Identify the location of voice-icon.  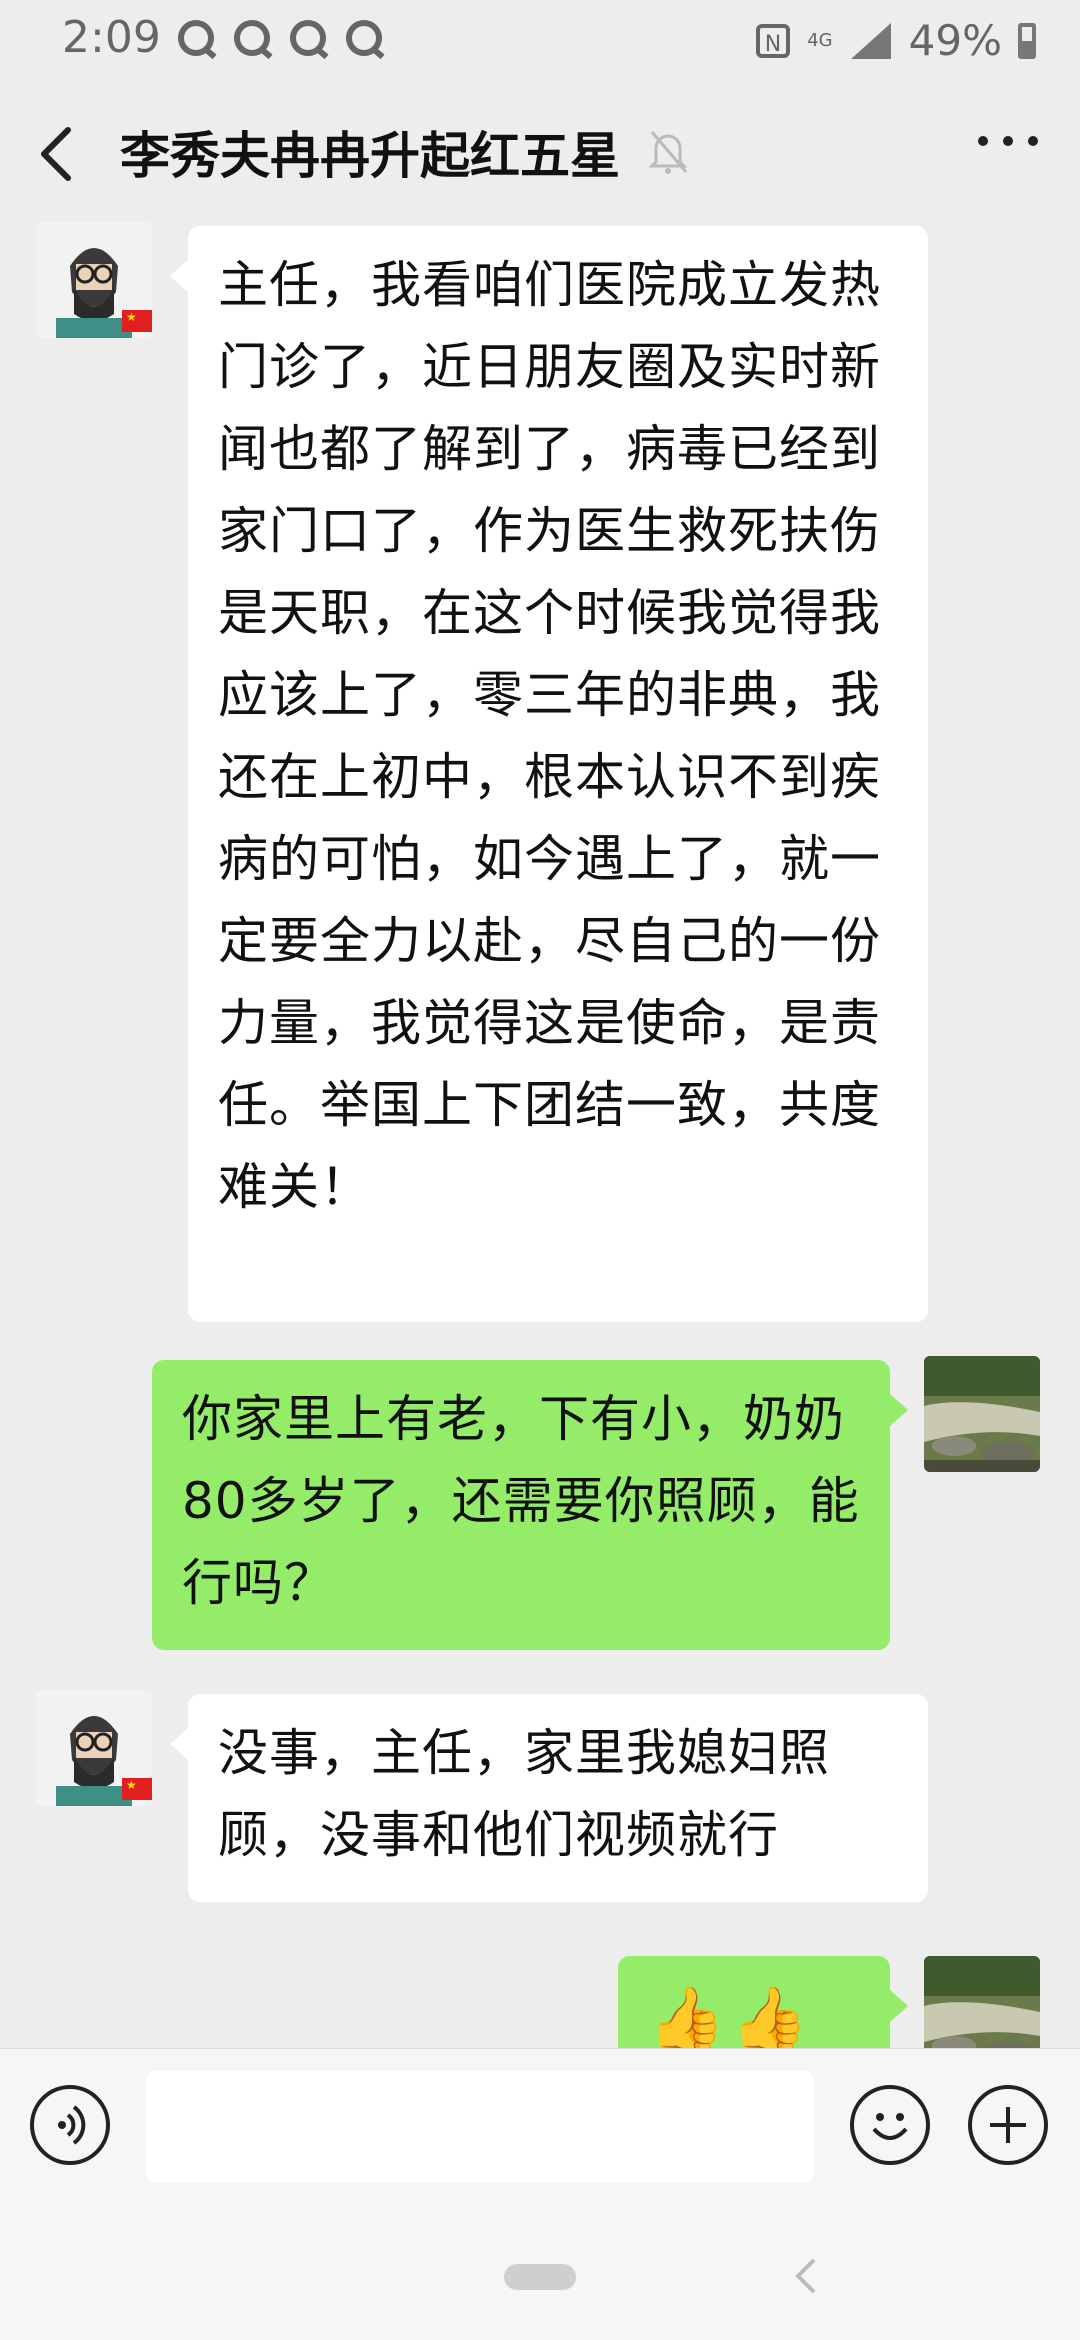
(72, 2125).